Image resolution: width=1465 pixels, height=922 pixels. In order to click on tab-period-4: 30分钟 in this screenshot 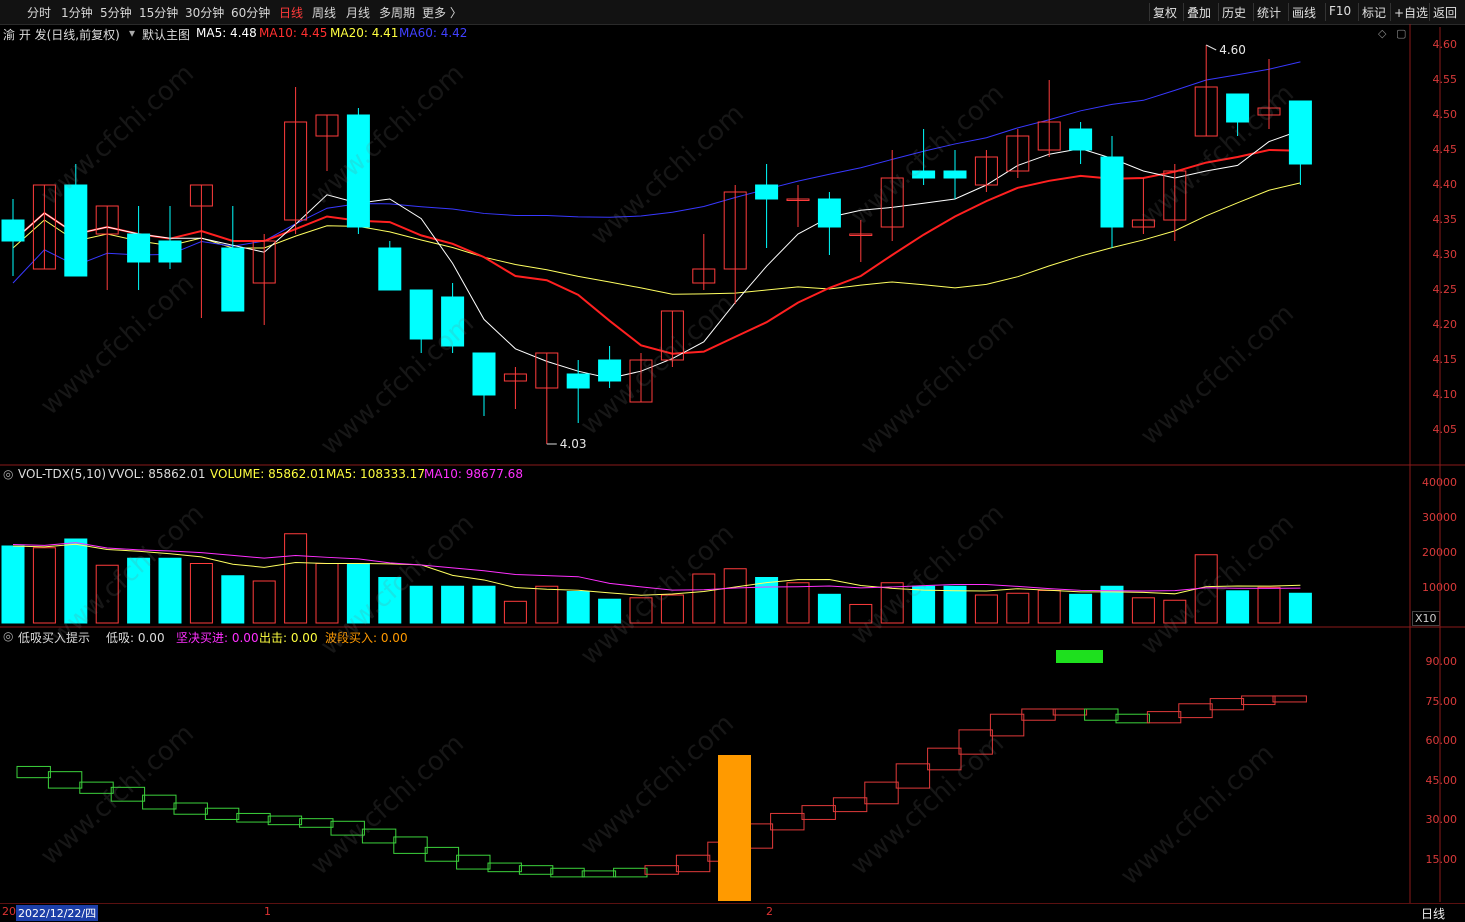, I will do `click(204, 12)`.